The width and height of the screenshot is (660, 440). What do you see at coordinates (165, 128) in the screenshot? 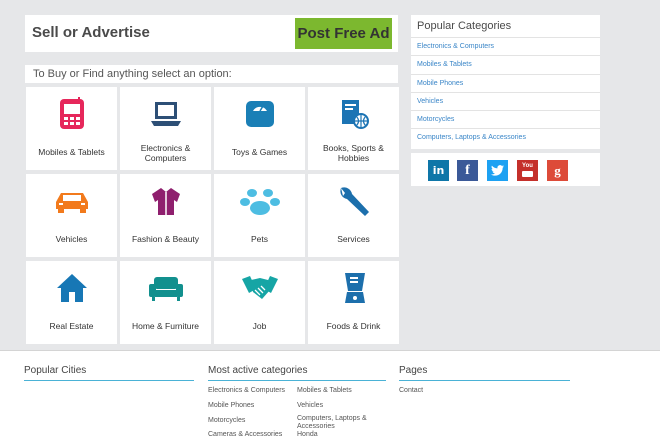
I see `category-electronics-computers: Electronics & Computers` at bounding box center [165, 128].